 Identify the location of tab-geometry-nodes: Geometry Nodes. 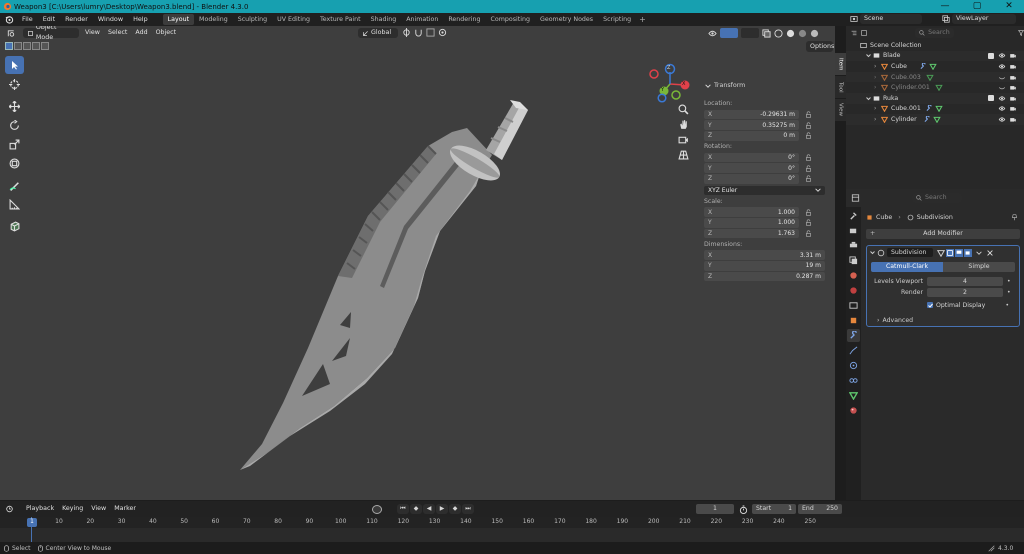
(566, 19).